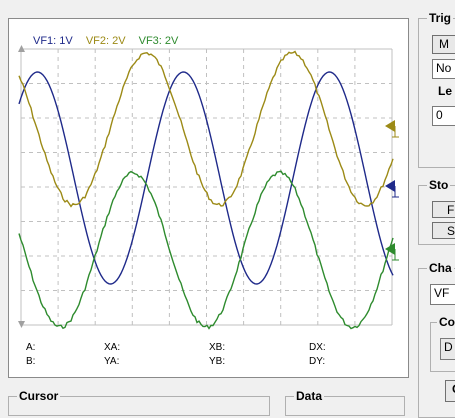  I want to click on cursor-readout: A: B: XA: YA: XB: YB: DX: DY:, so click(206, 357).